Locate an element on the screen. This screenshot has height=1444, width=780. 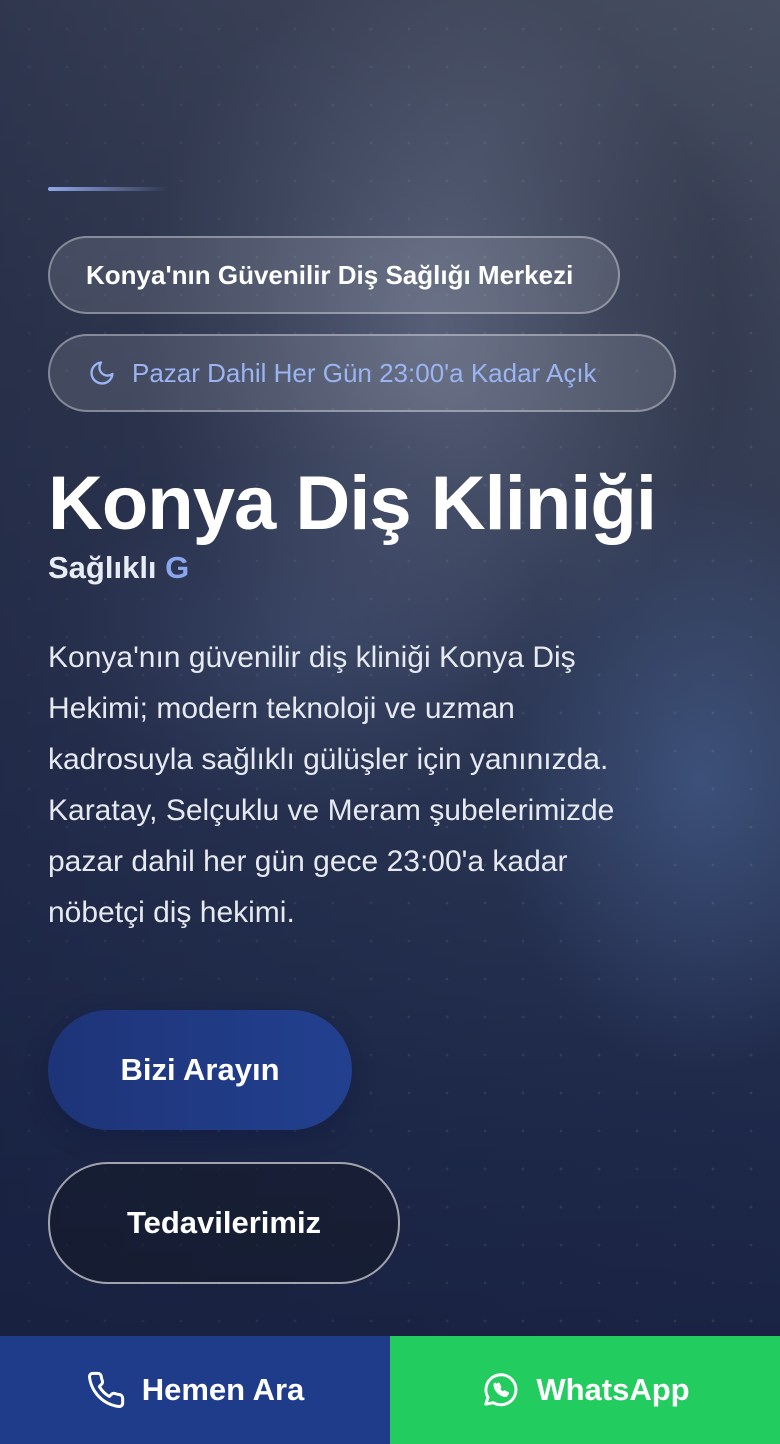
bottom-action-bar: Hemen Ara WhatsApp is located at coordinates (390, 1390).